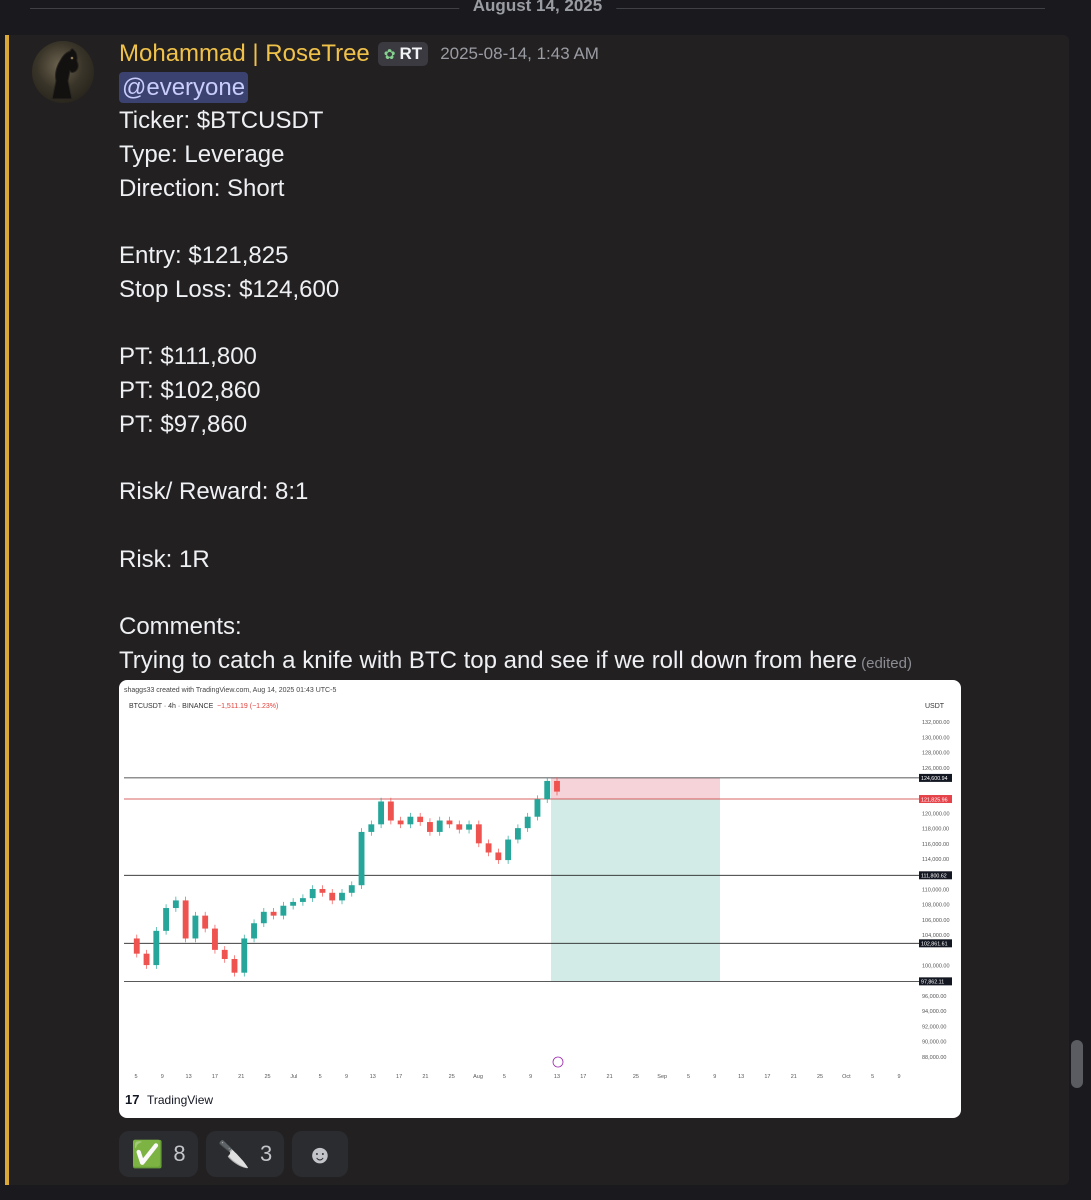 The image size is (1091, 1200). Describe the element at coordinates (934, 1012) in the screenshot. I see `y-tick-label: 94,000.00` at that location.